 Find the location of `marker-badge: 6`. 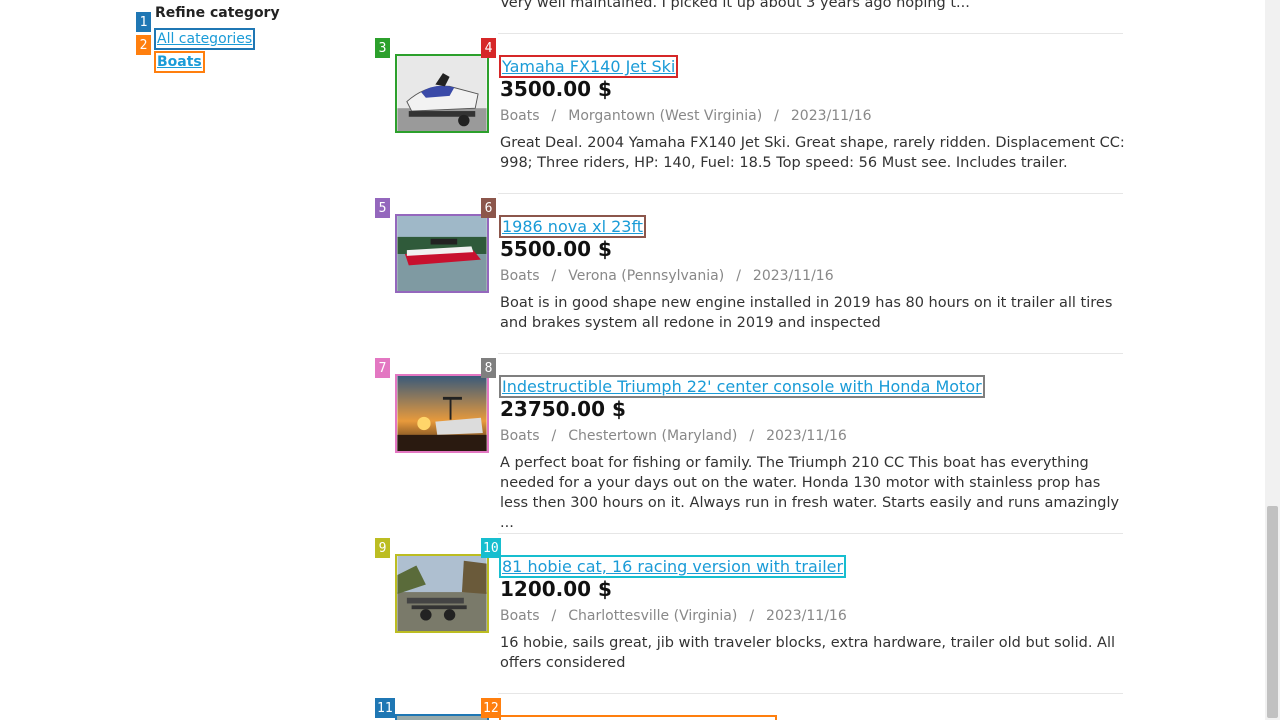

marker-badge: 6 is located at coordinates (488, 208).